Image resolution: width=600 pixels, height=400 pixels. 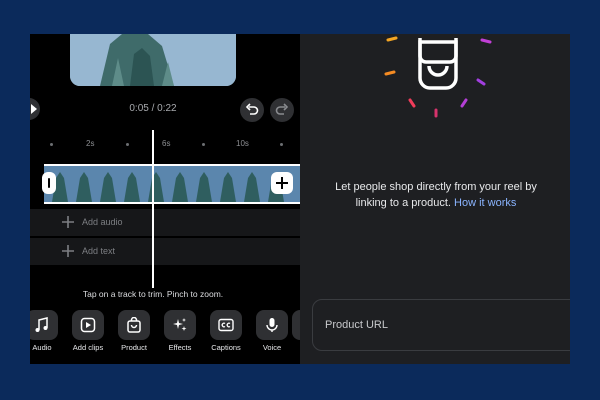 I want to click on product-url-input: Product URL, so click(x=441, y=325).